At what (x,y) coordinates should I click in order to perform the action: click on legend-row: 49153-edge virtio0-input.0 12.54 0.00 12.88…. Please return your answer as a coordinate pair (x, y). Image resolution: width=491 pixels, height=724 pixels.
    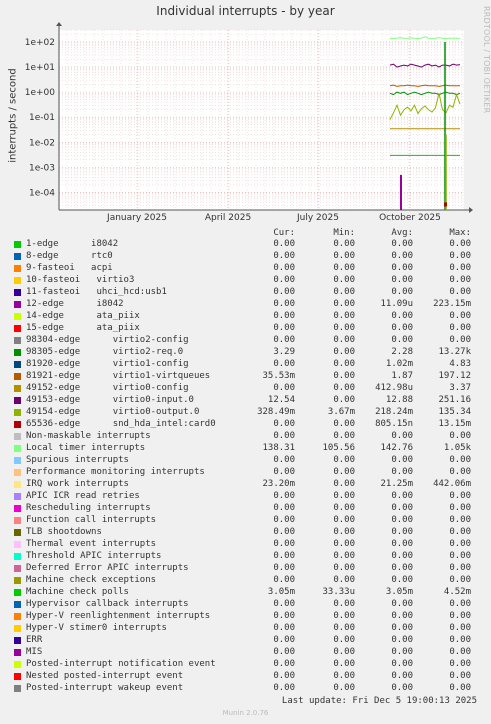
    Looking at the image, I should click on (245, 401).